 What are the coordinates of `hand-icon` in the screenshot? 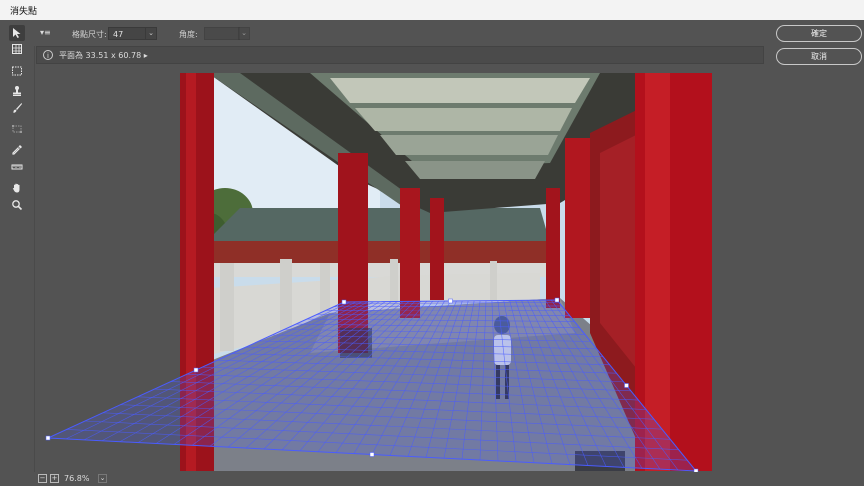 It's located at (17, 188).